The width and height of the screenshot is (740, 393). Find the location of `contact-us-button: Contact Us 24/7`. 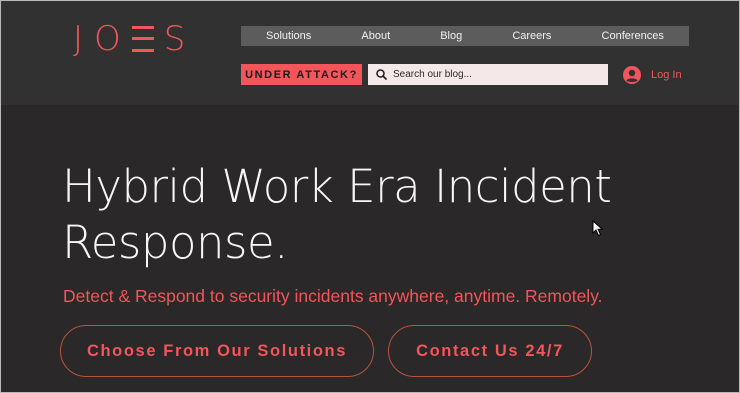

contact-us-button: Contact Us 24/7 is located at coordinates (490, 351).